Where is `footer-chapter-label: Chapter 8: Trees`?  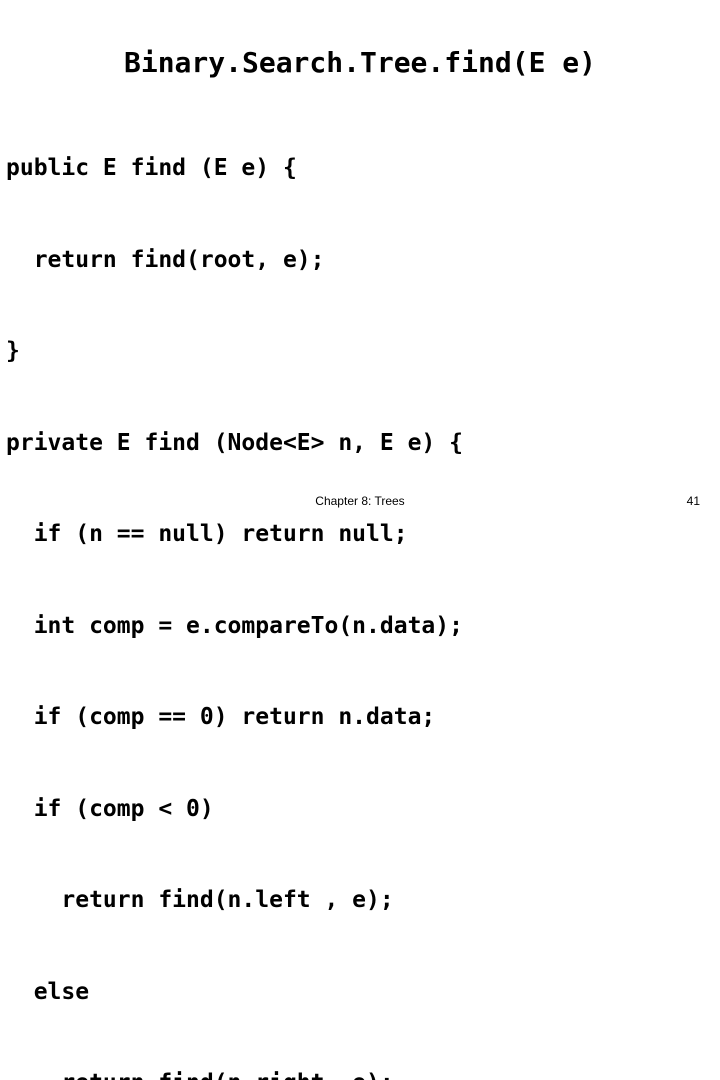
footer-chapter-label: Chapter 8: Trees is located at coordinates (360, 501).